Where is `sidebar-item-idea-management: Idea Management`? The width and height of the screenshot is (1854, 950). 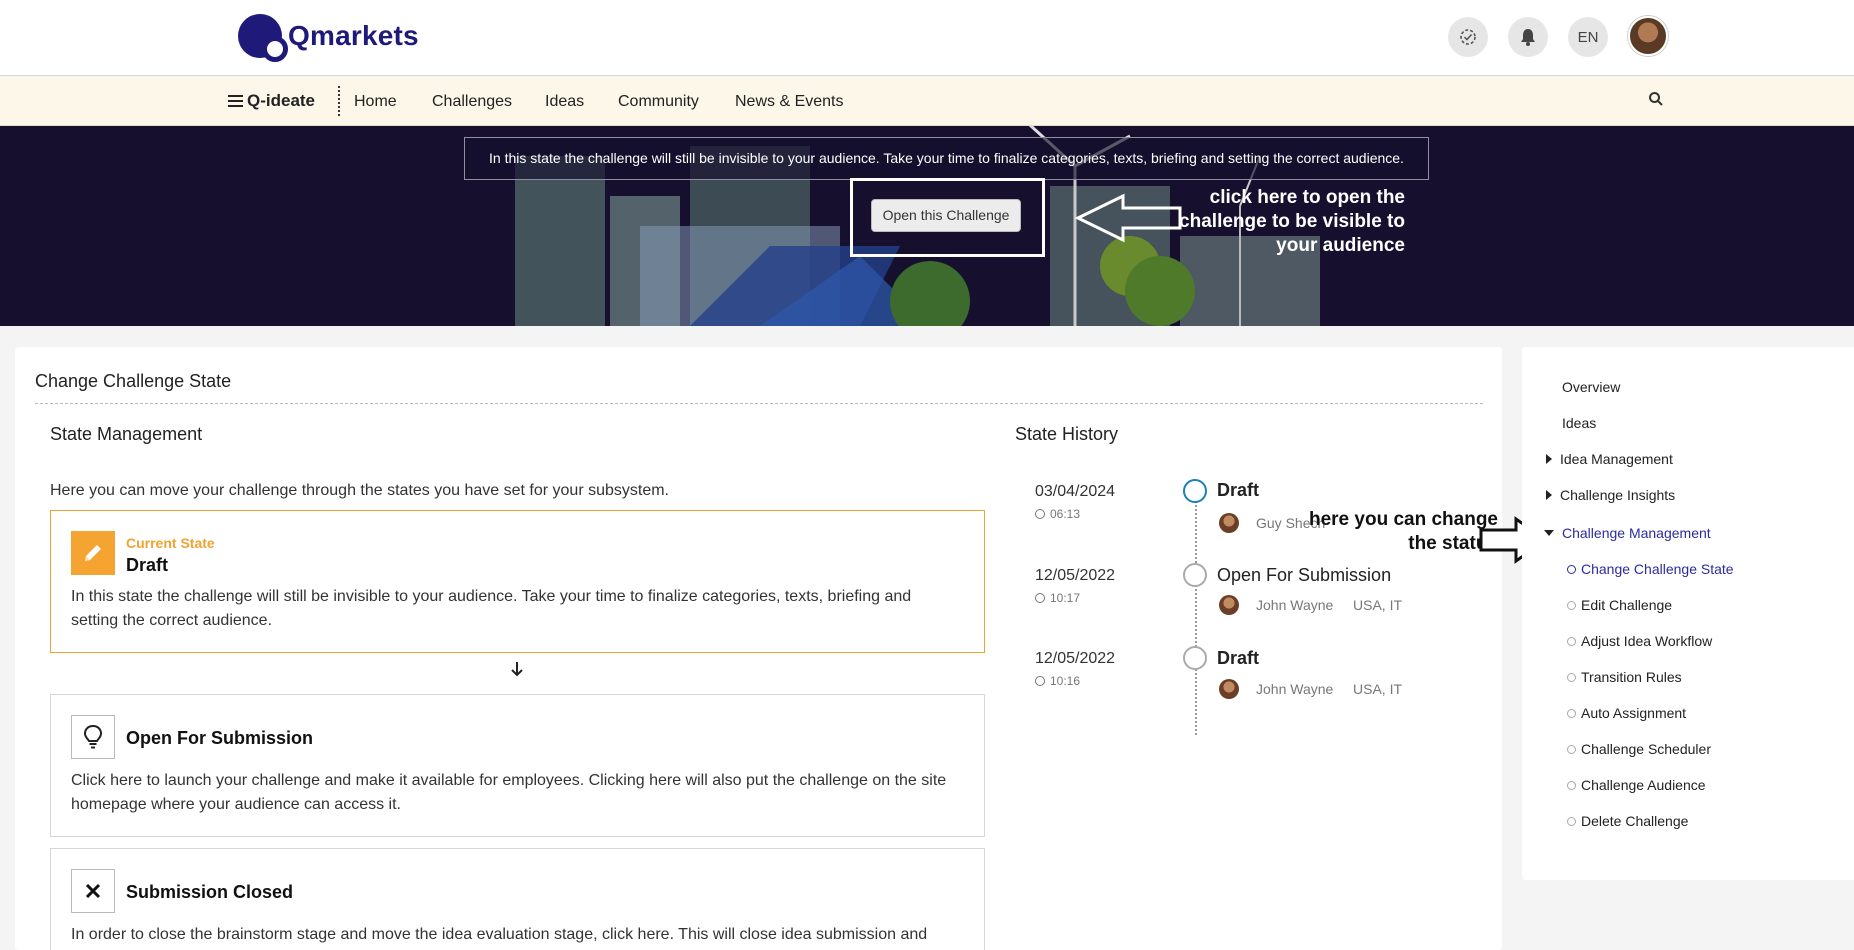
sidebar-item-idea-management: Idea Management is located at coordinates (1609, 459).